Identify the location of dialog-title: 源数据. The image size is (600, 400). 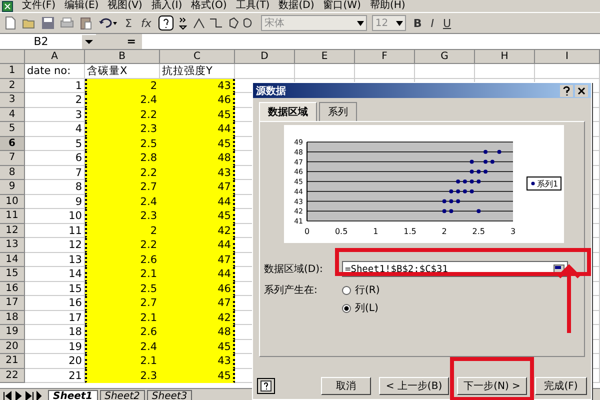
(271, 91).